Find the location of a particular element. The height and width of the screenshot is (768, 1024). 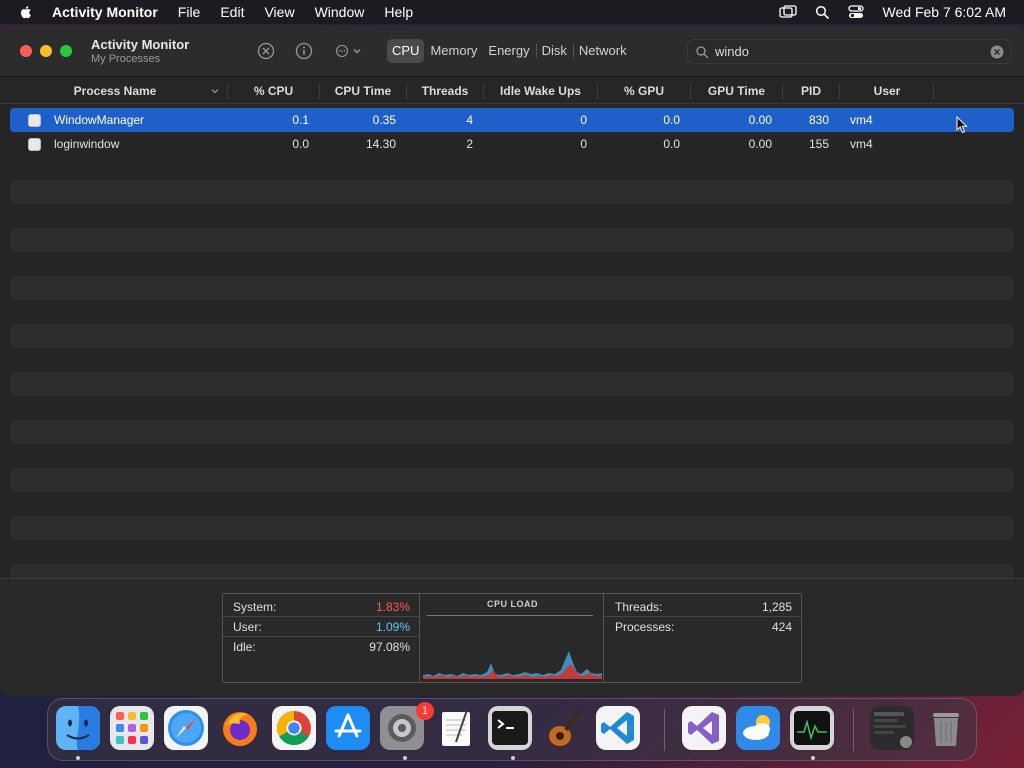

cpu-load-chart is located at coordinates (512, 665).